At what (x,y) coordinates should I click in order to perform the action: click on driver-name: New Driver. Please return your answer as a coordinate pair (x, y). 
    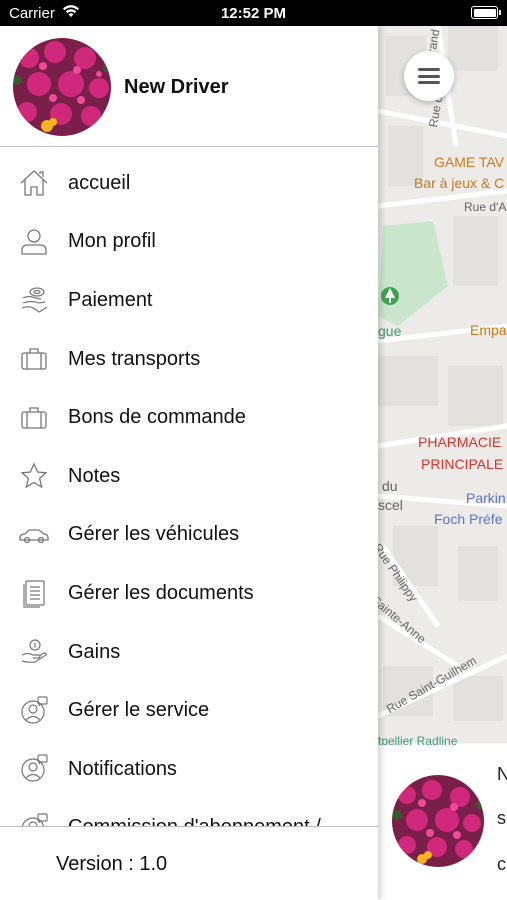
    Looking at the image, I should click on (176, 87).